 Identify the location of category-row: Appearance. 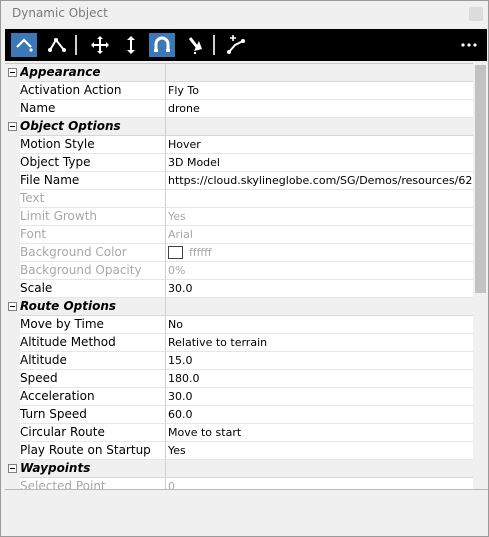
(239, 73).